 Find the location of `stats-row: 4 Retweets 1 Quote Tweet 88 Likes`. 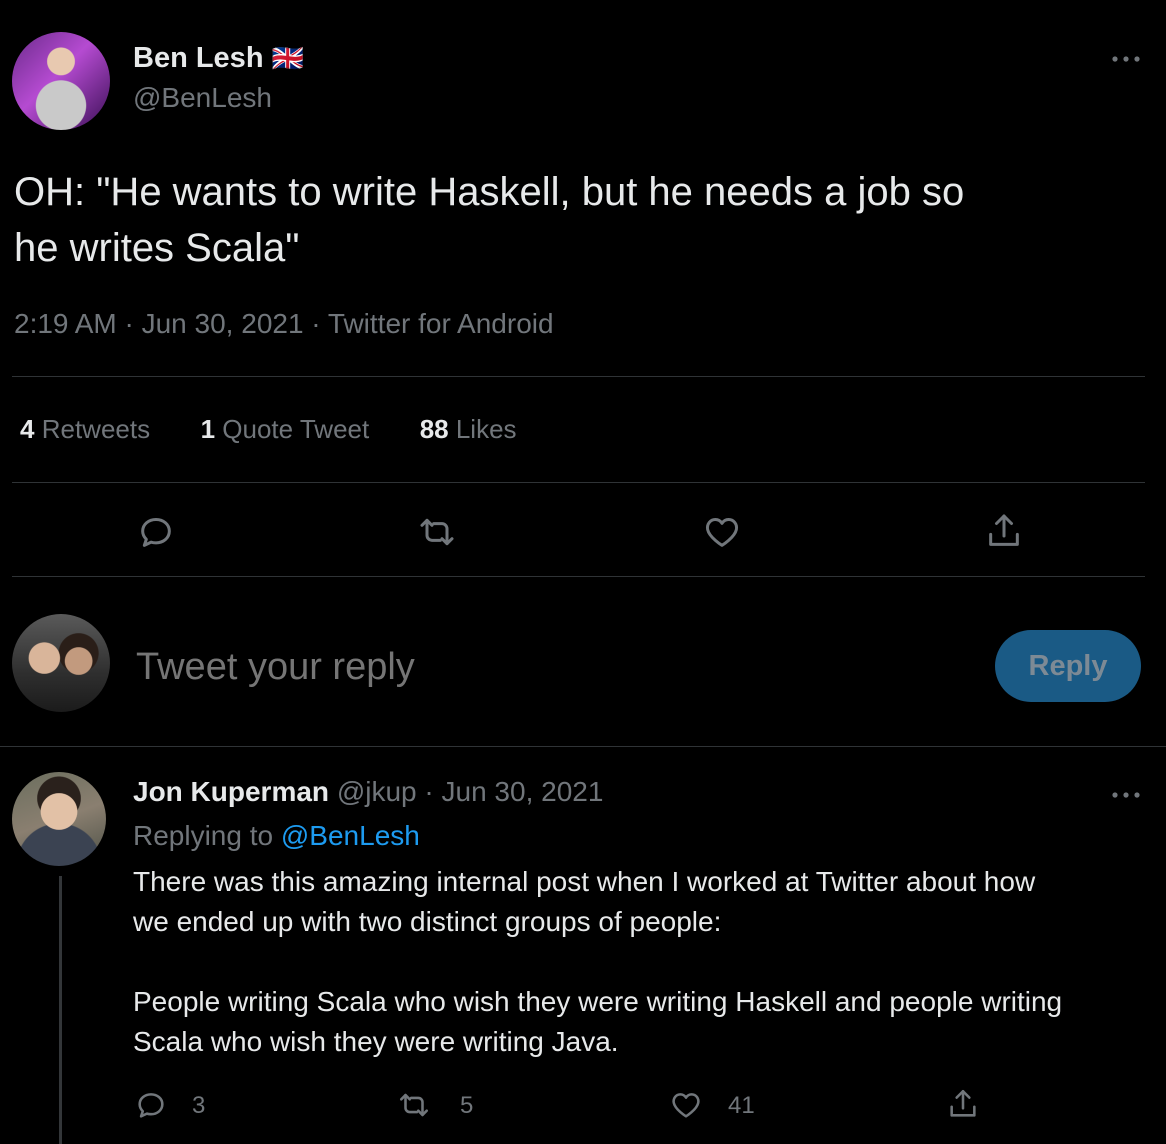

stats-row: 4 Retweets 1 Quote Tweet 88 Likes is located at coordinates (268, 429).